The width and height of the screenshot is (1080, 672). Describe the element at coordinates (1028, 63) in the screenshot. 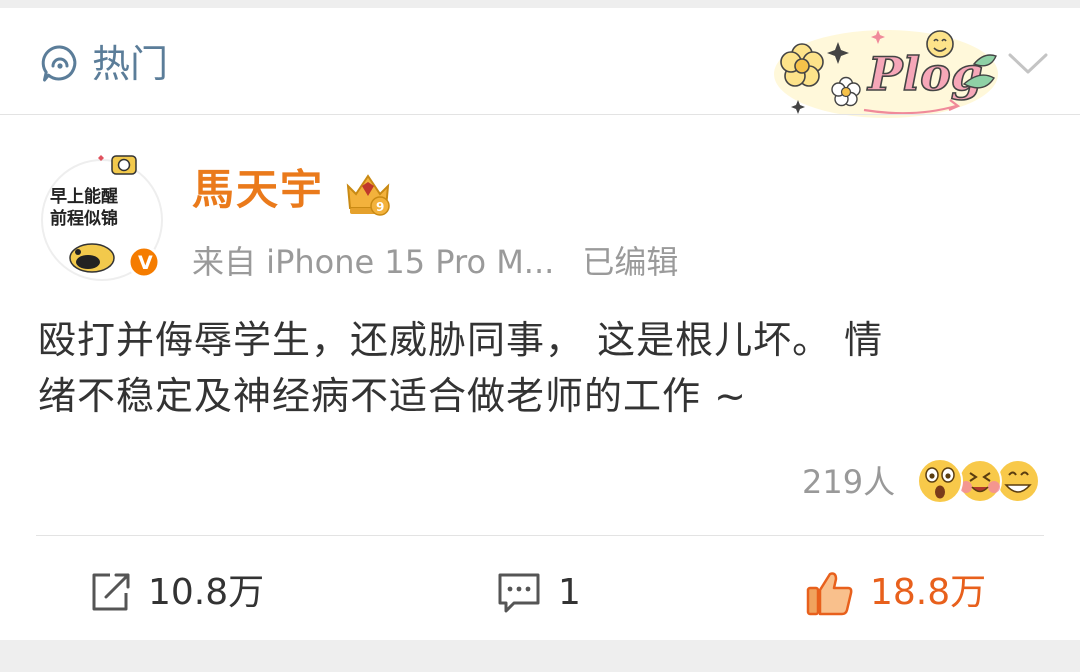

I see `chevron-down-icon` at that location.